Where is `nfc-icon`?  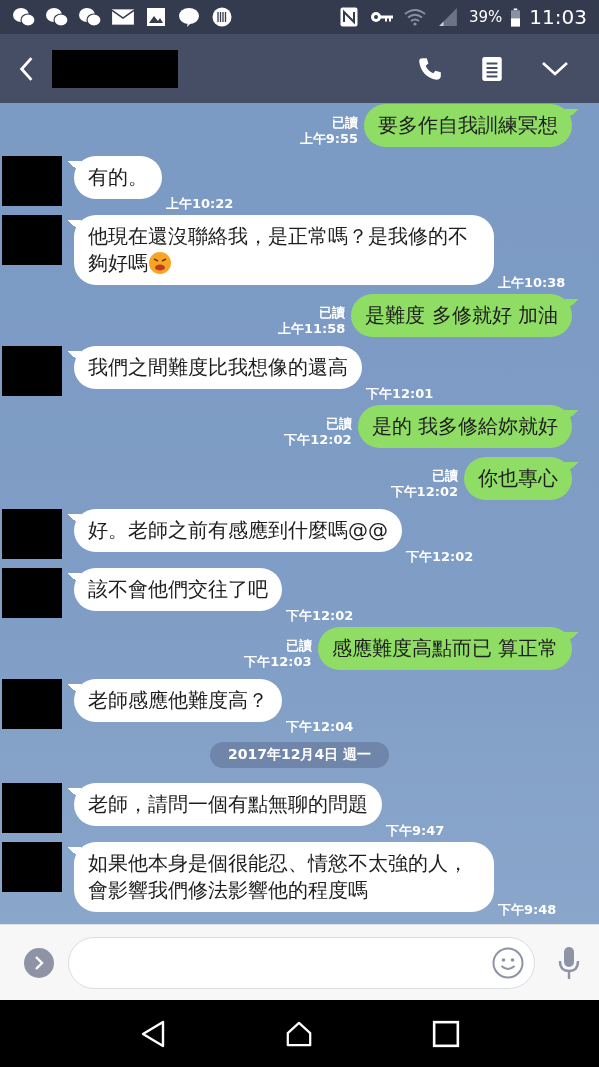
nfc-icon is located at coordinates (349, 17).